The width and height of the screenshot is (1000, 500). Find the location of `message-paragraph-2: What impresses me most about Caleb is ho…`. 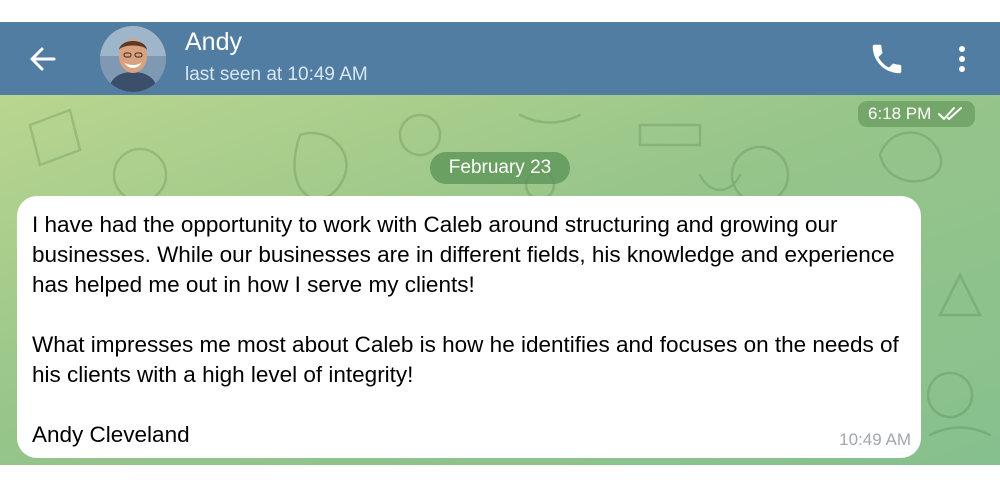

message-paragraph-2: What impresses me most about Caleb is ho… is located at coordinates (465, 359).